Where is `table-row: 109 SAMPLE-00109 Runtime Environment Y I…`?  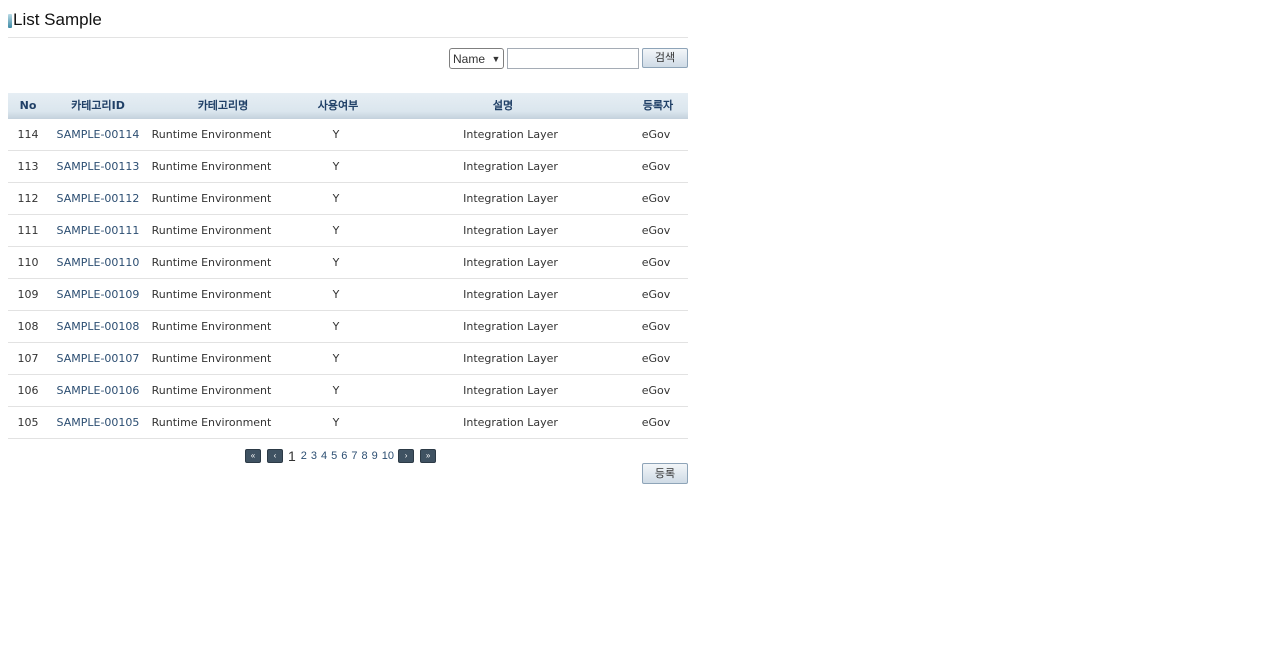
table-row: 109 SAMPLE-00109 Runtime Environment Y I… is located at coordinates (348, 295).